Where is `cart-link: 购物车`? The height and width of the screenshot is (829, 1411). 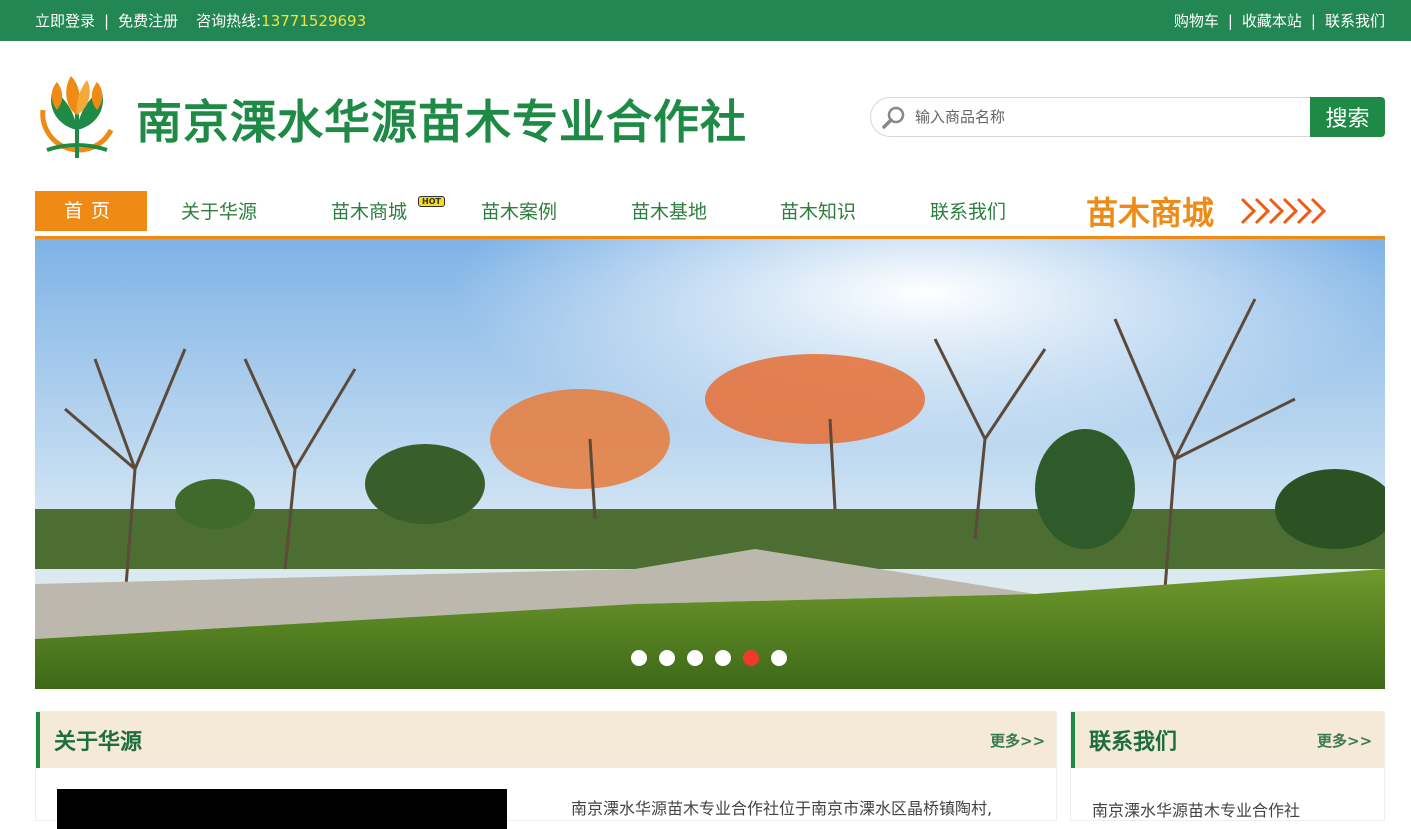
cart-link: 购物车 is located at coordinates (1196, 20).